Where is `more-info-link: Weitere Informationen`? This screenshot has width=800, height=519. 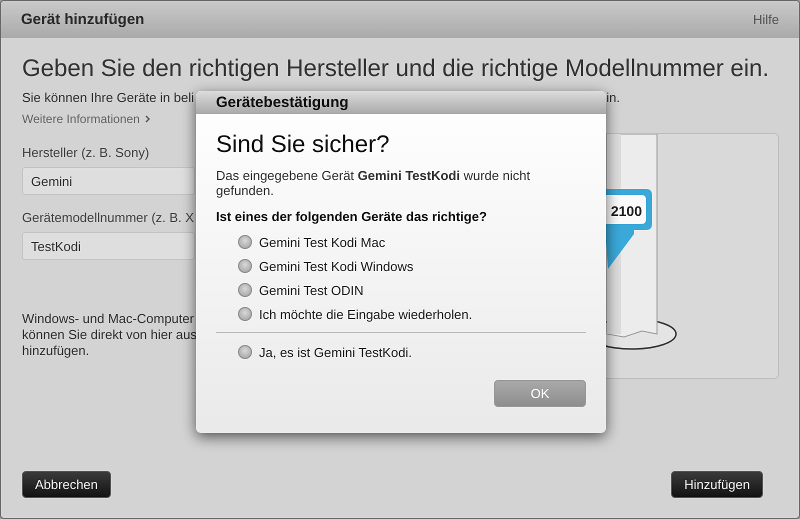 more-info-link: Weitere Informationen is located at coordinates (86, 119).